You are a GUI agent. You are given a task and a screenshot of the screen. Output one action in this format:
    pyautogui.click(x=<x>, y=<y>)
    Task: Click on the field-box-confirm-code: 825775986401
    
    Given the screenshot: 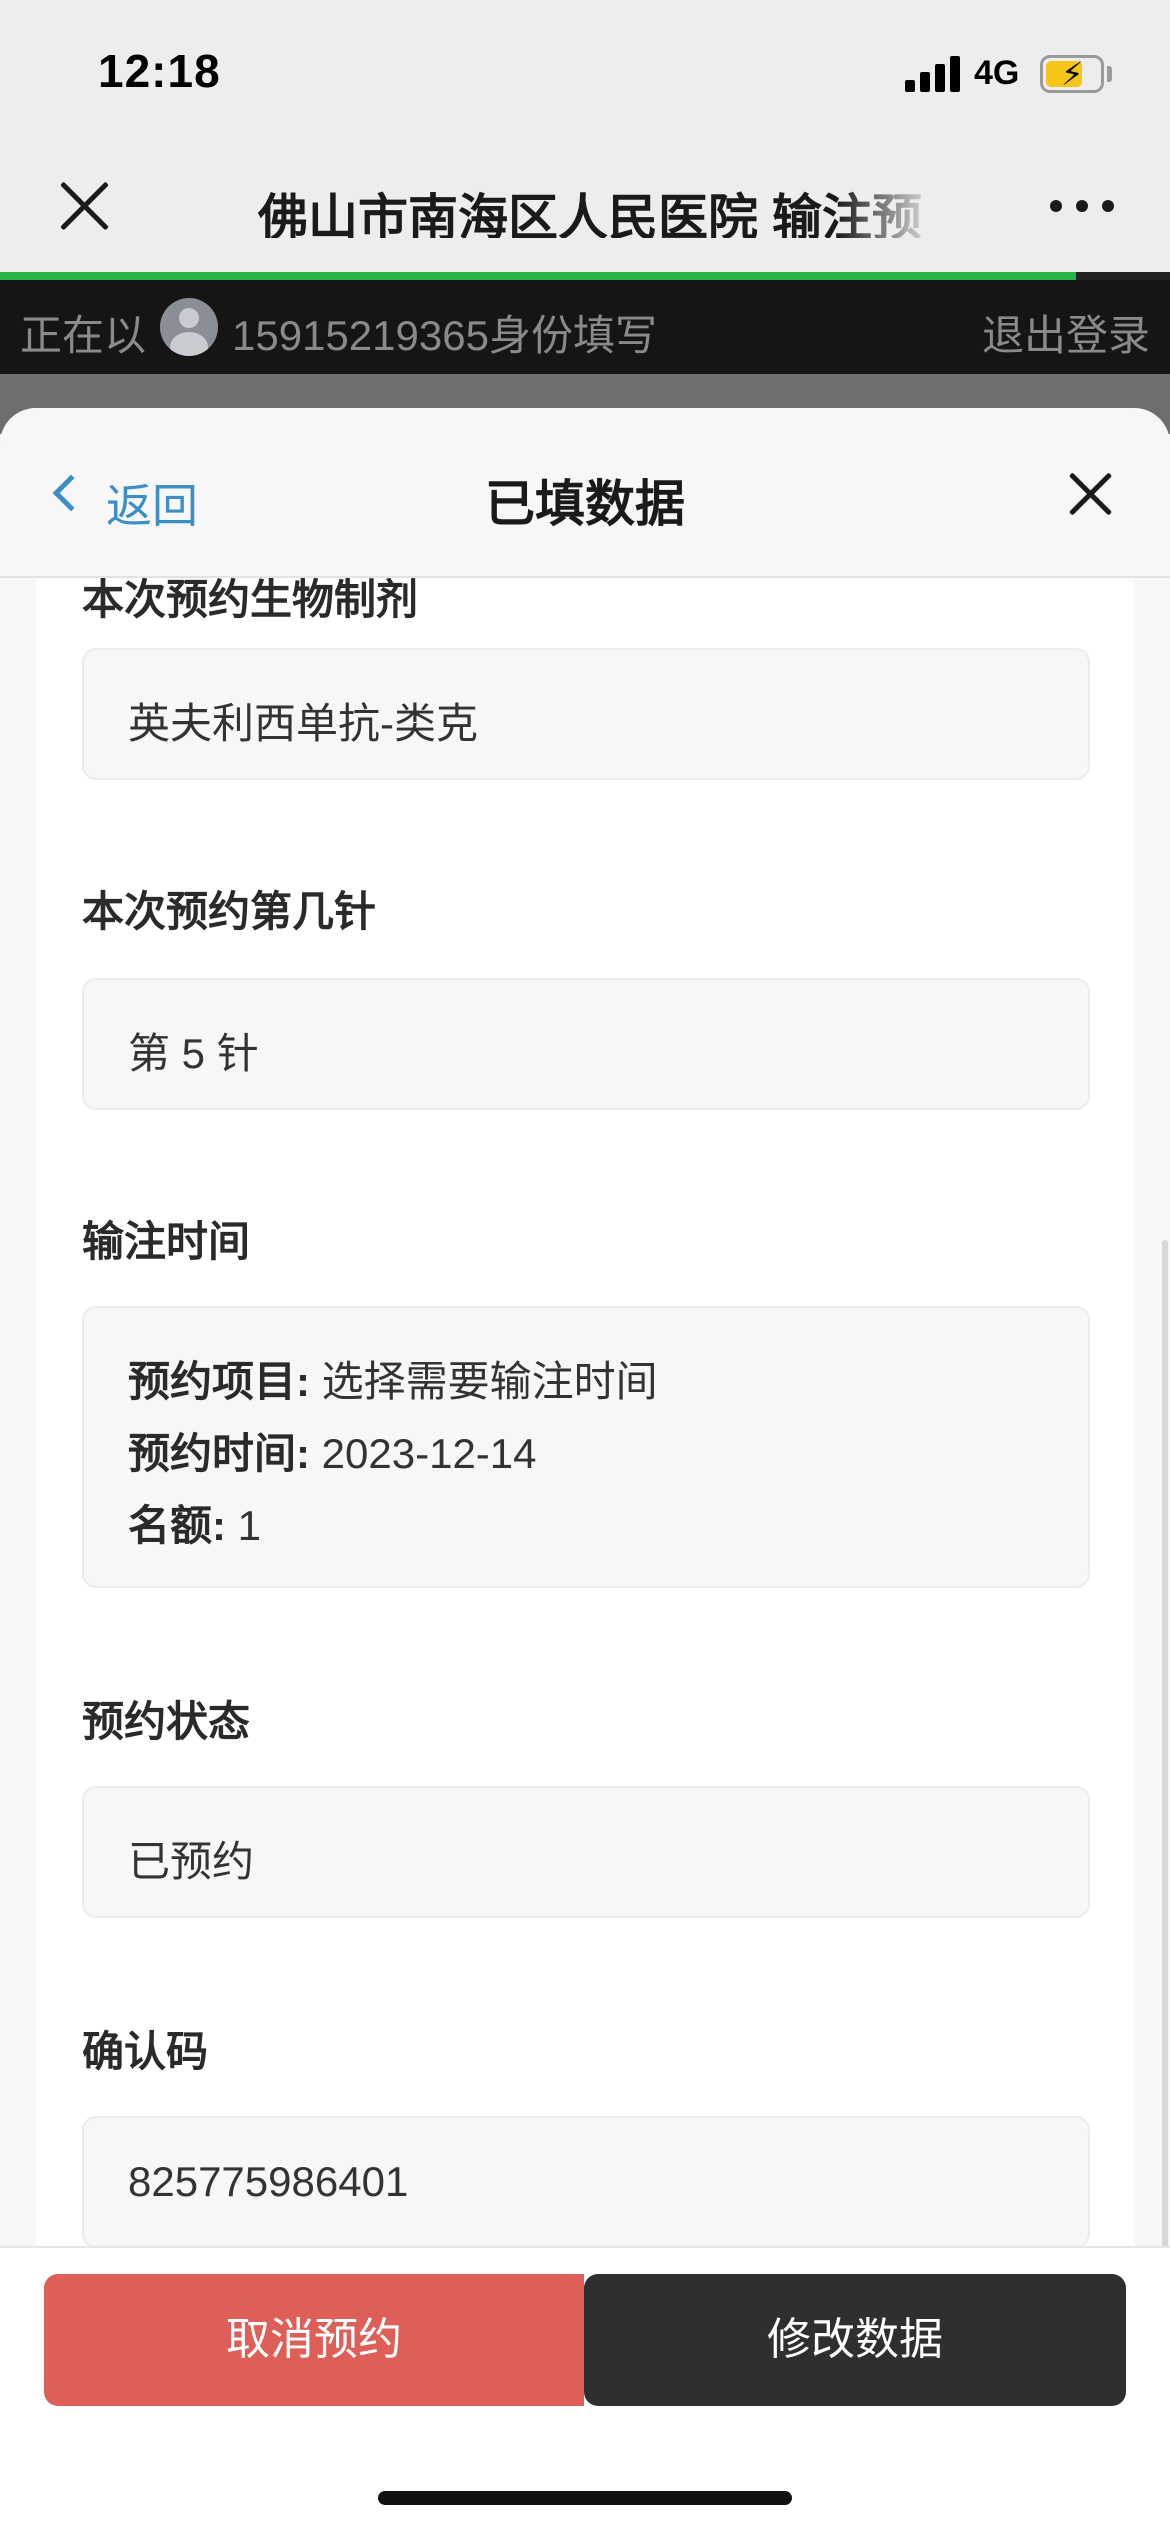 What is the action you would take?
    pyautogui.click(x=586, y=2182)
    